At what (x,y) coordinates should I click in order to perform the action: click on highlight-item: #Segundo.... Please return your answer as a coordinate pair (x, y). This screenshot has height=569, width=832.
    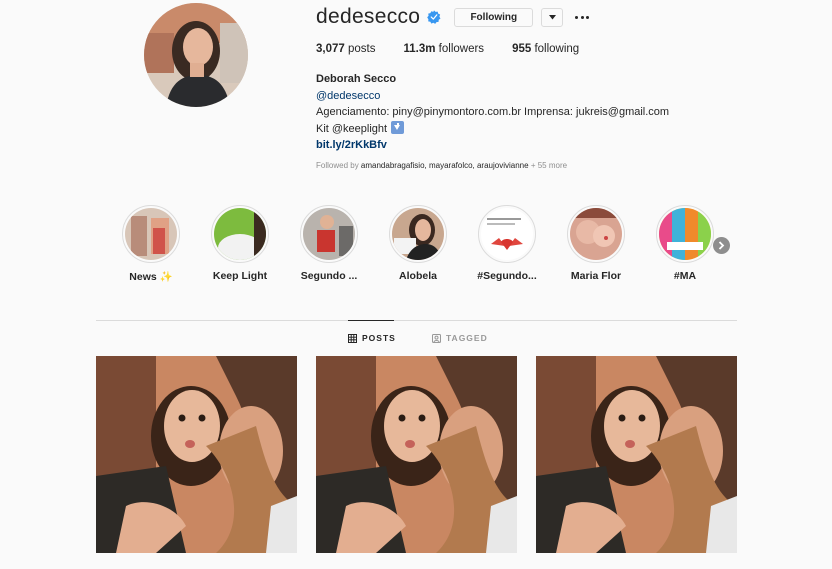
    Looking at the image, I should click on (507, 243).